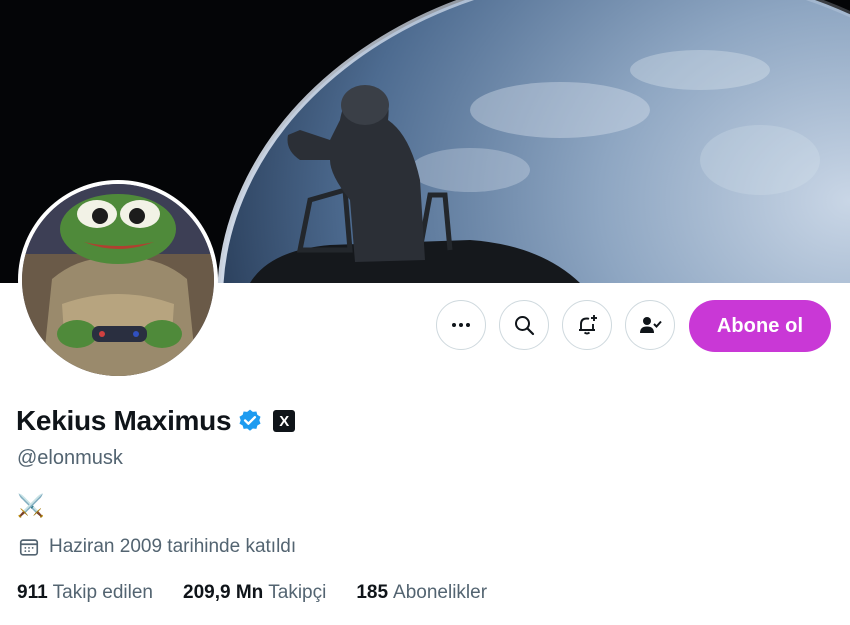 This screenshot has width=850, height=625. What do you see at coordinates (440, 592) in the screenshot?
I see `subscriptions-label: Abonelikler` at bounding box center [440, 592].